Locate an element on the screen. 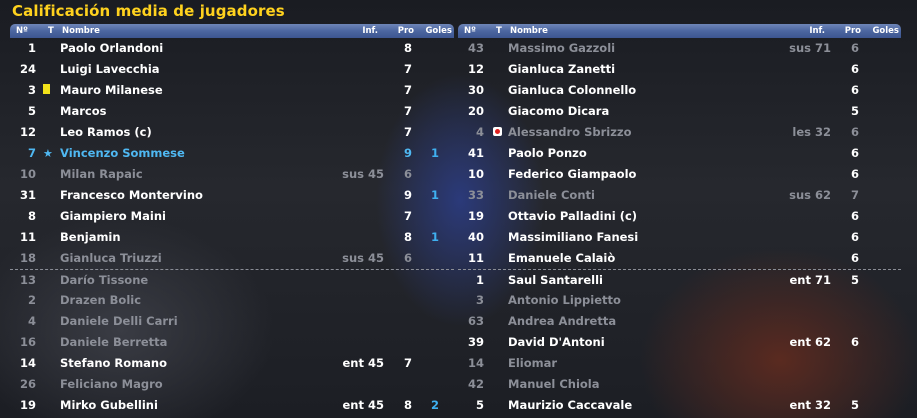 This screenshot has height=418, width=917. player-row: 42 Manuel Chiola is located at coordinates (679, 384).